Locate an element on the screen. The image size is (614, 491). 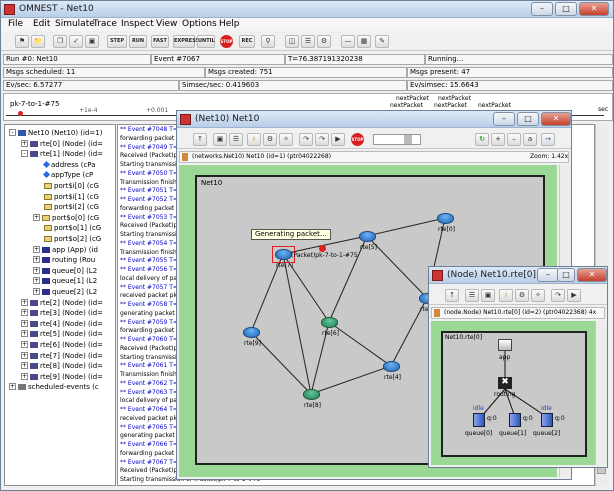
maximize-button: □ is located at coordinates (566, 9).